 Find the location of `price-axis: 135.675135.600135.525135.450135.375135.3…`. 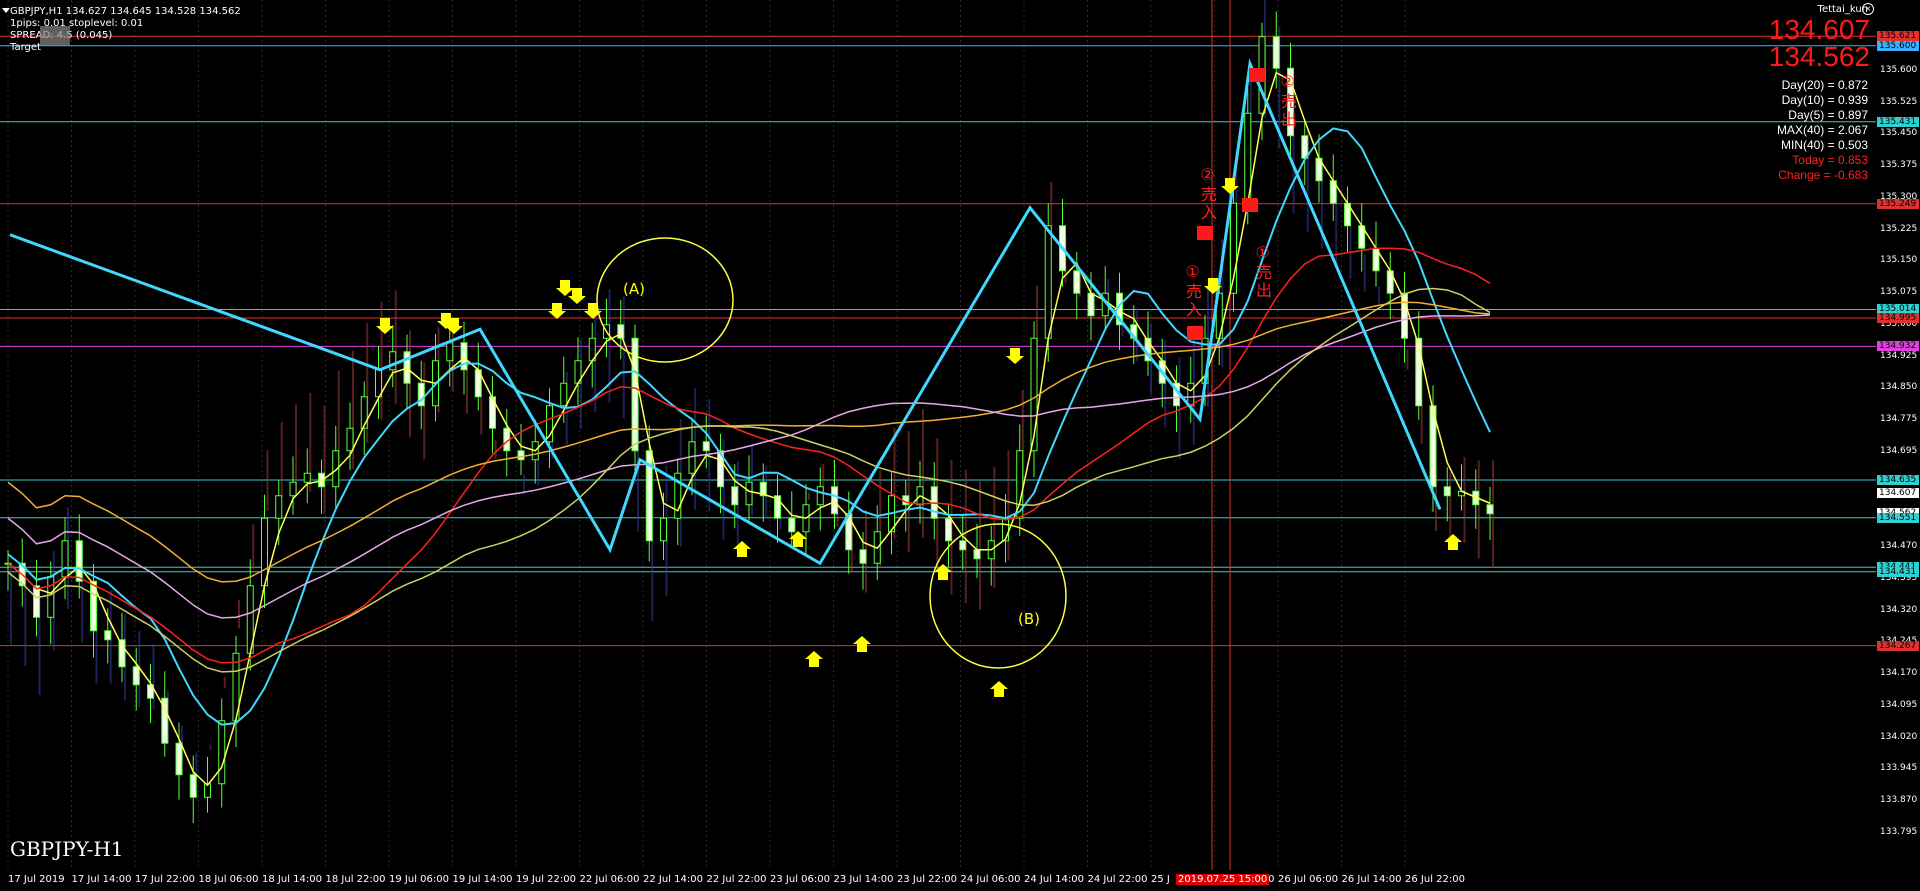

price-axis: 135.675135.600135.525135.450135.375135.3… is located at coordinates (1898, 445).